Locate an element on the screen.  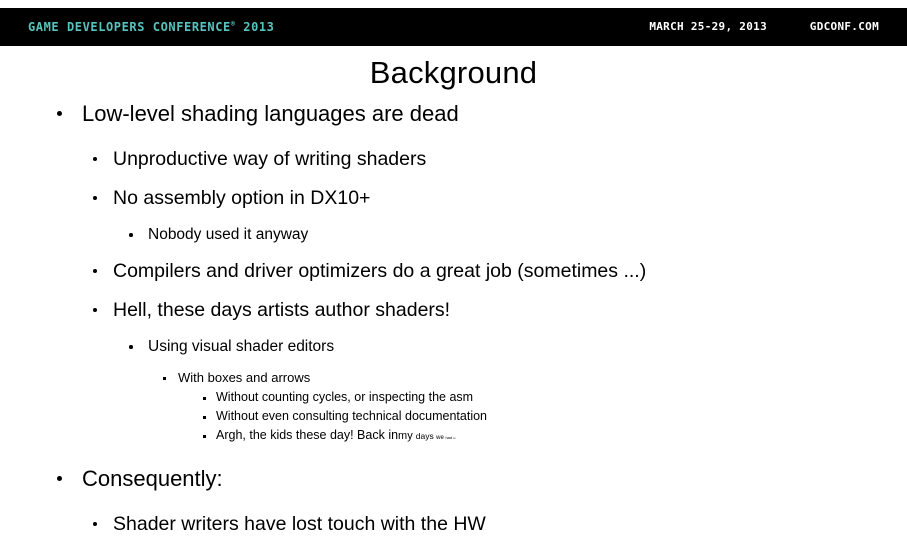
bullet-text: Nobody used it anyway is located at coordinates (228, 234).